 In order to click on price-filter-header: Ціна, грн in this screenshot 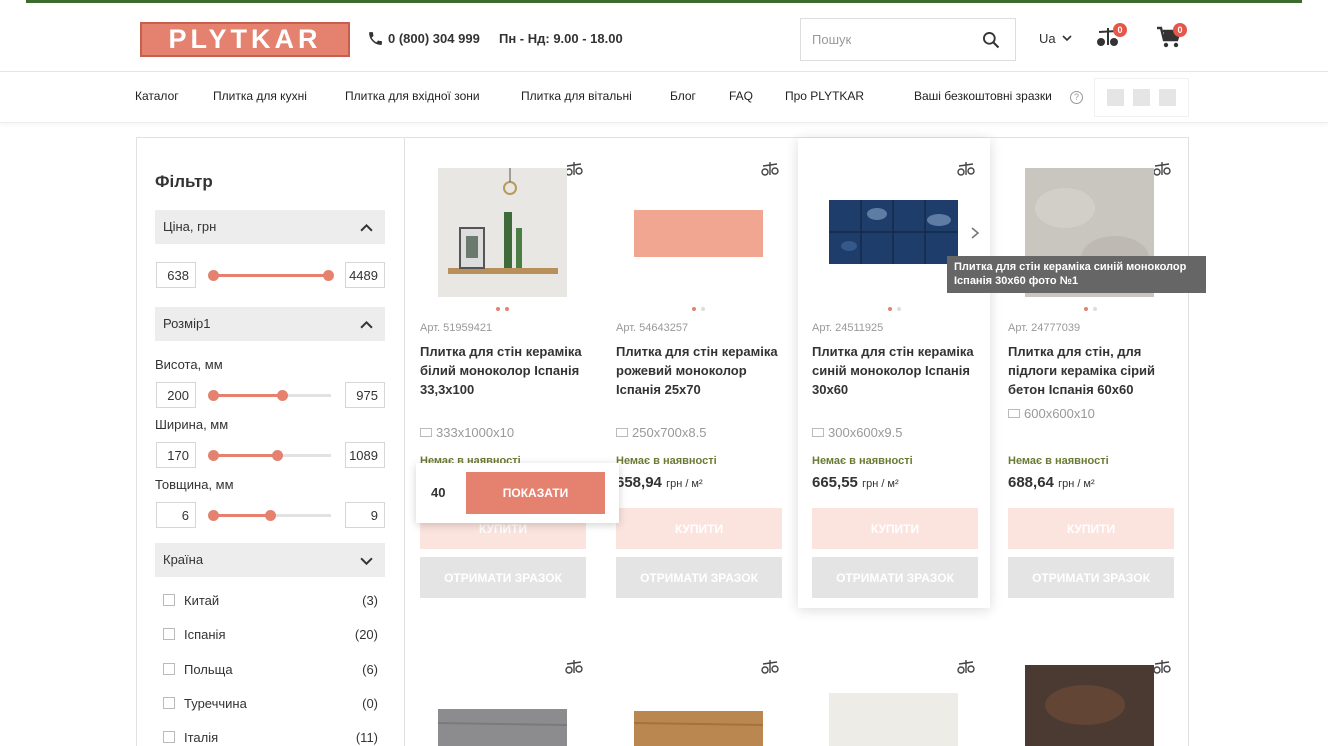, I will do `click(270, 227)`.